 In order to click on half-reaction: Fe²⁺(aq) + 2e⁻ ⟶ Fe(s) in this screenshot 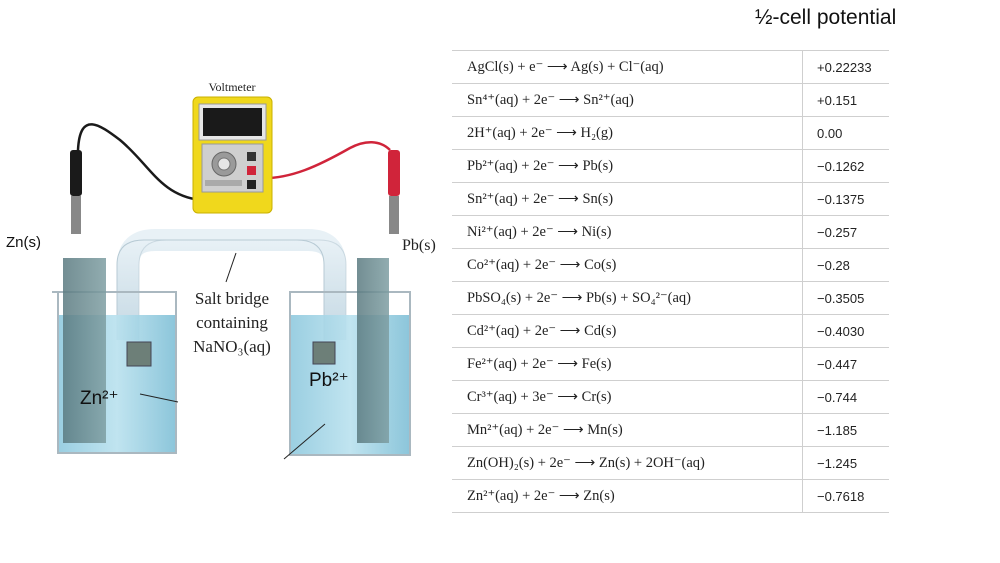, I will do `click(627, 364)`.